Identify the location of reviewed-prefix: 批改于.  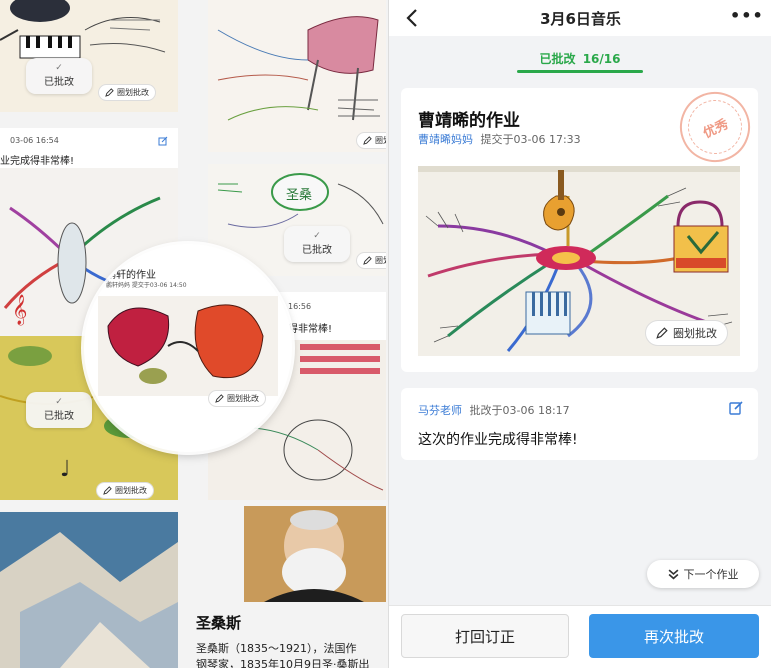
(486, 410).